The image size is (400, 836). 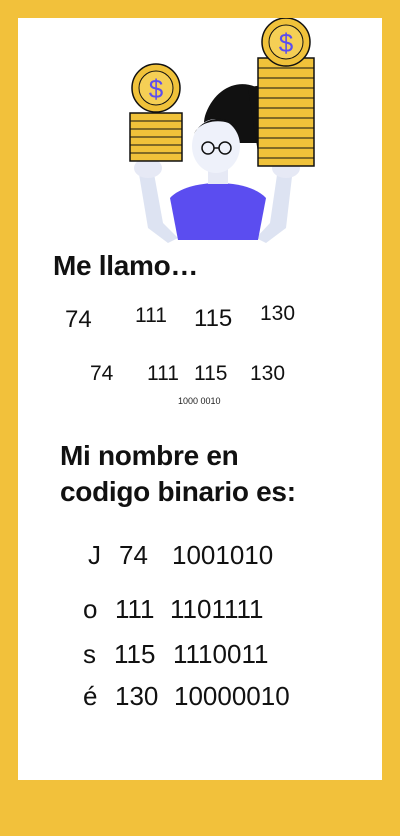 What do you see at coordinates (286, 92) in the screenshot?
I see `right-coin-stack: $` at bounding box center [286, 92].